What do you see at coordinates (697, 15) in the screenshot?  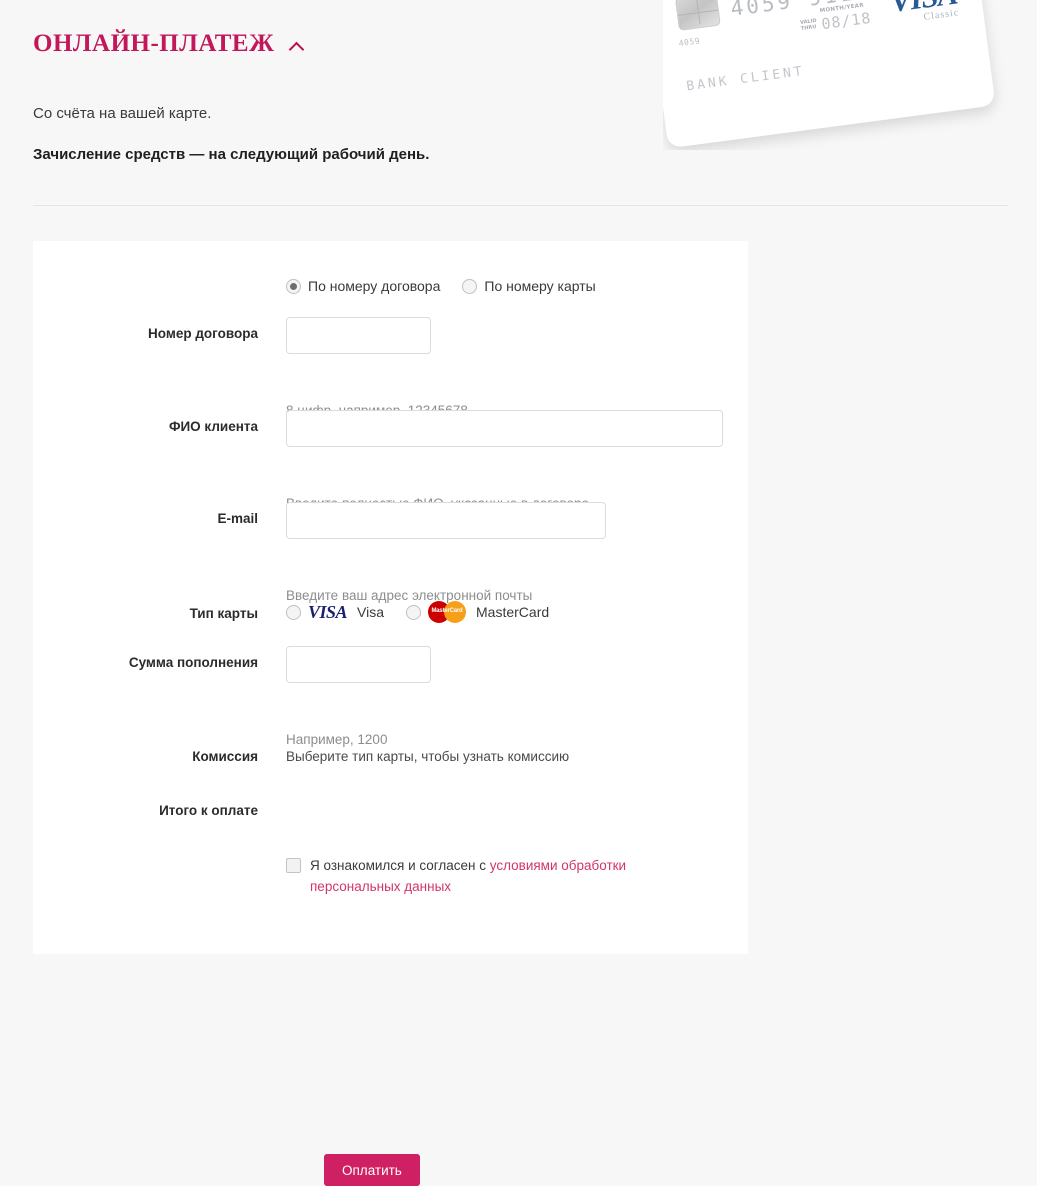 I see `card-chip-icon` at bounding box center [697, 15].